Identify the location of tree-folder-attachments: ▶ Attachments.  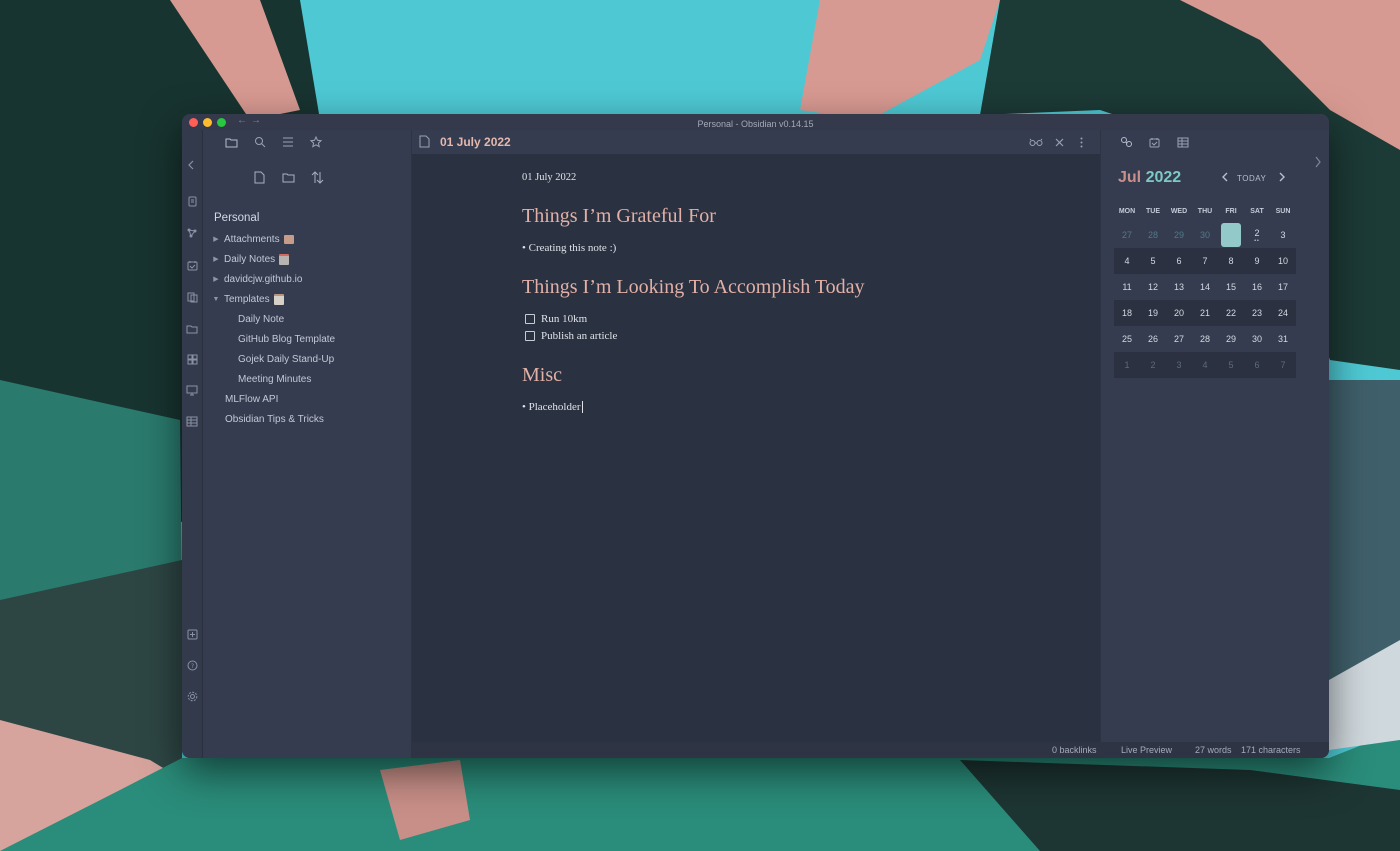
(252, 239).